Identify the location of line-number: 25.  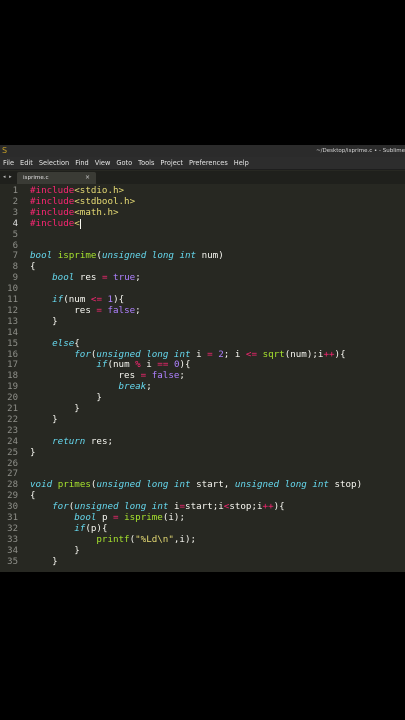
(12, 452).